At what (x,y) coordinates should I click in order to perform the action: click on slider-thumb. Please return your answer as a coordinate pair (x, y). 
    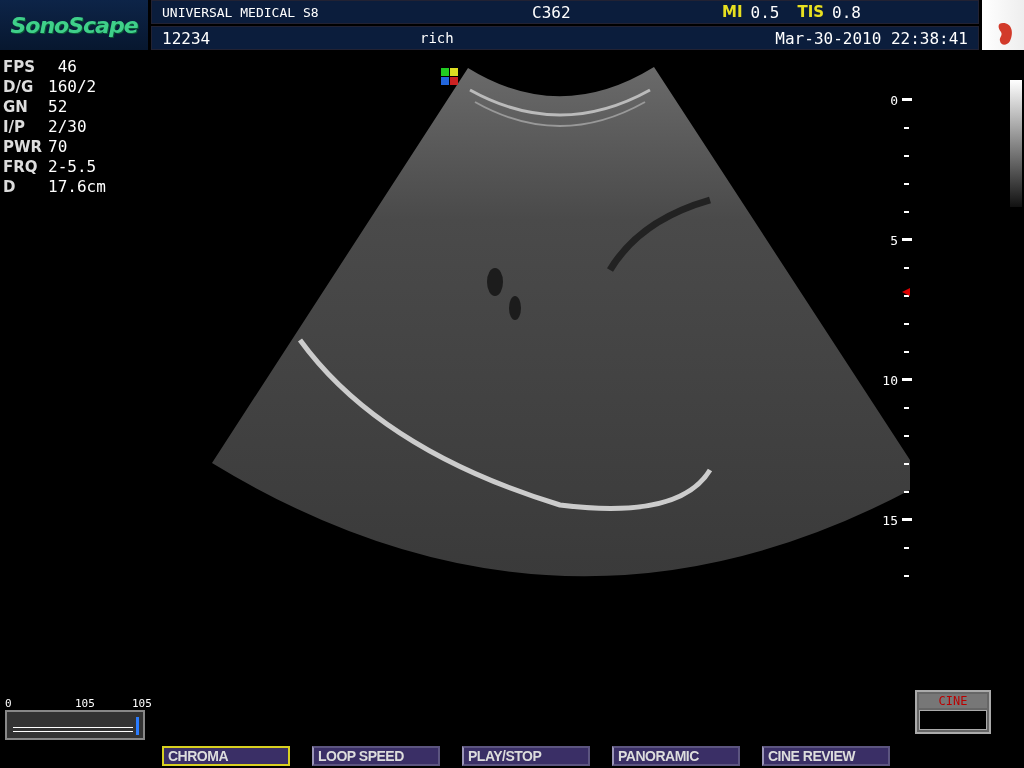
    Looking at the image, I should click on (137, 726).